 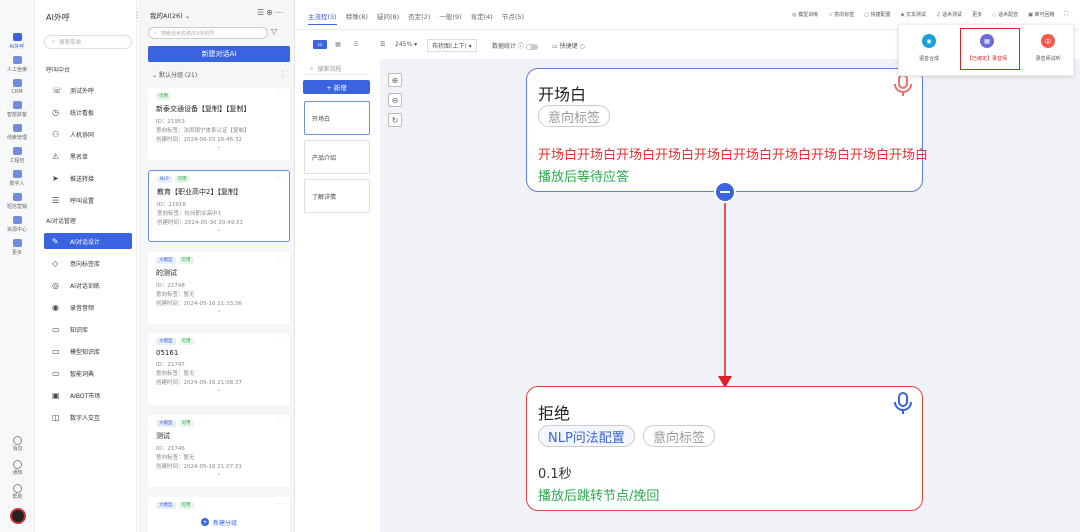 I want to click on node-script-text: 开场白开场白开场白开场白开场白开场白开场白开场白开场白开场白, so click(x=733, y=155).